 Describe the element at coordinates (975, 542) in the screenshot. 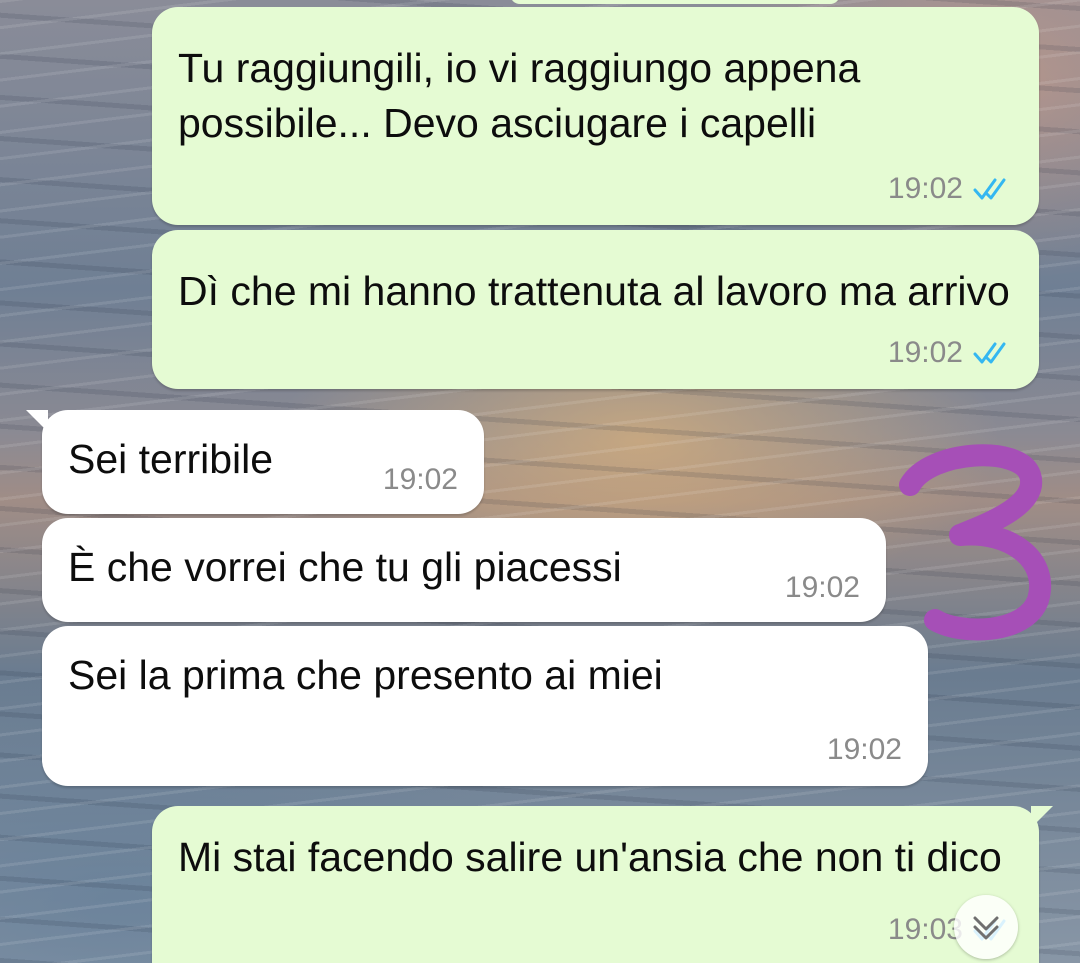

I see `handwritten-number-annotation: 3` at that location.